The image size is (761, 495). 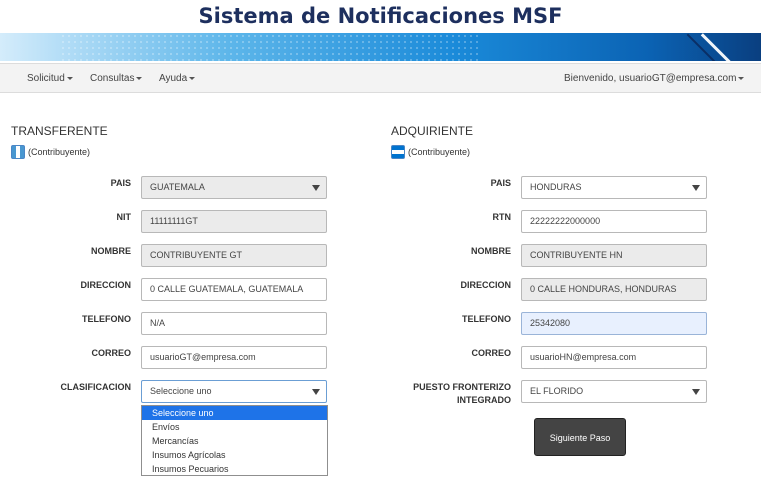 I want to click on nav-consultas: Consultas, so click(x=116, y=79).